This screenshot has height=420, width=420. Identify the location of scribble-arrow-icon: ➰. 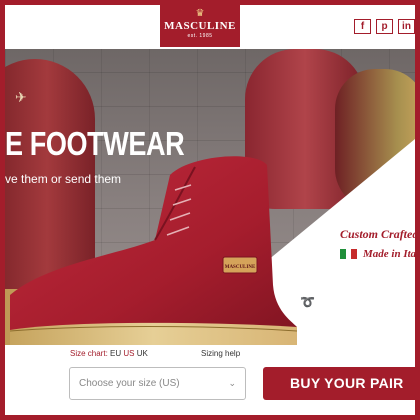
(307, 302).